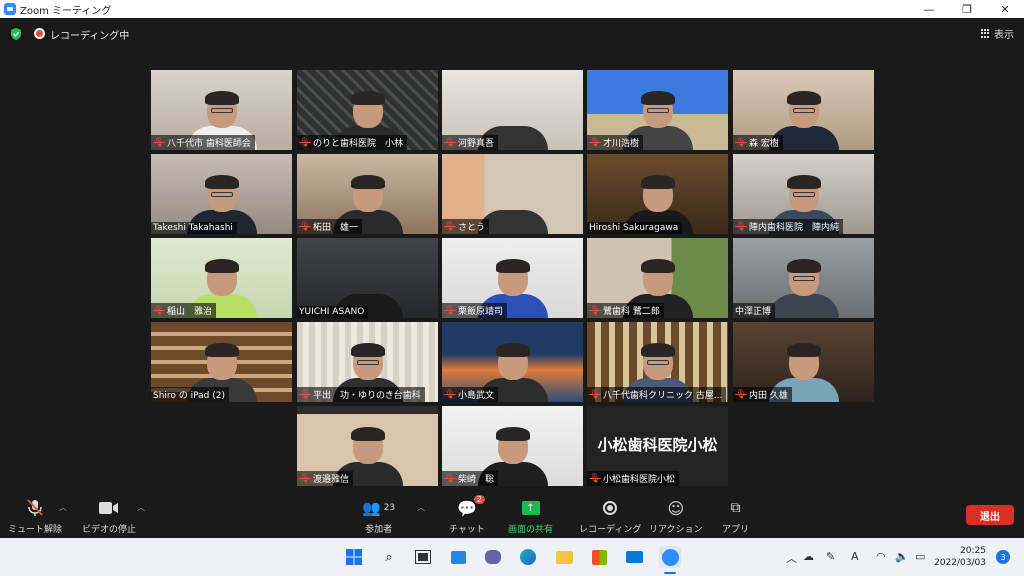 The height and width of the screenshot is (576, 1024). I want to click on participant-display-name: 小松歯科医院小松, so click(657, 445).